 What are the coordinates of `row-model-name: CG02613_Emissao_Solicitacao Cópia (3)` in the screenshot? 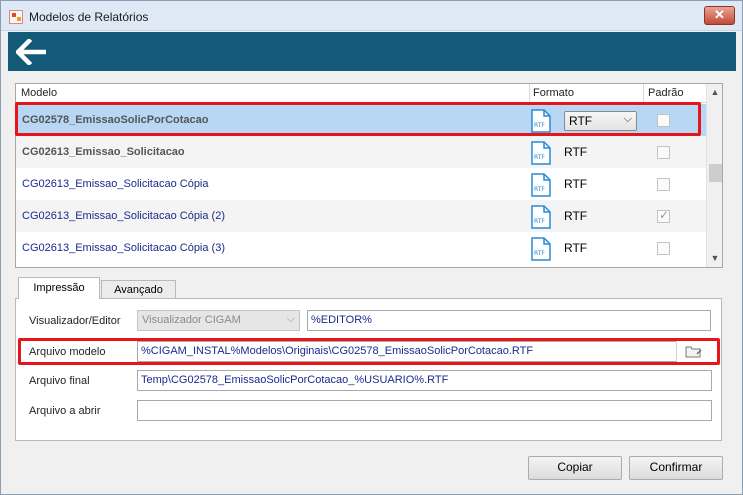 It's located at (123, 248).